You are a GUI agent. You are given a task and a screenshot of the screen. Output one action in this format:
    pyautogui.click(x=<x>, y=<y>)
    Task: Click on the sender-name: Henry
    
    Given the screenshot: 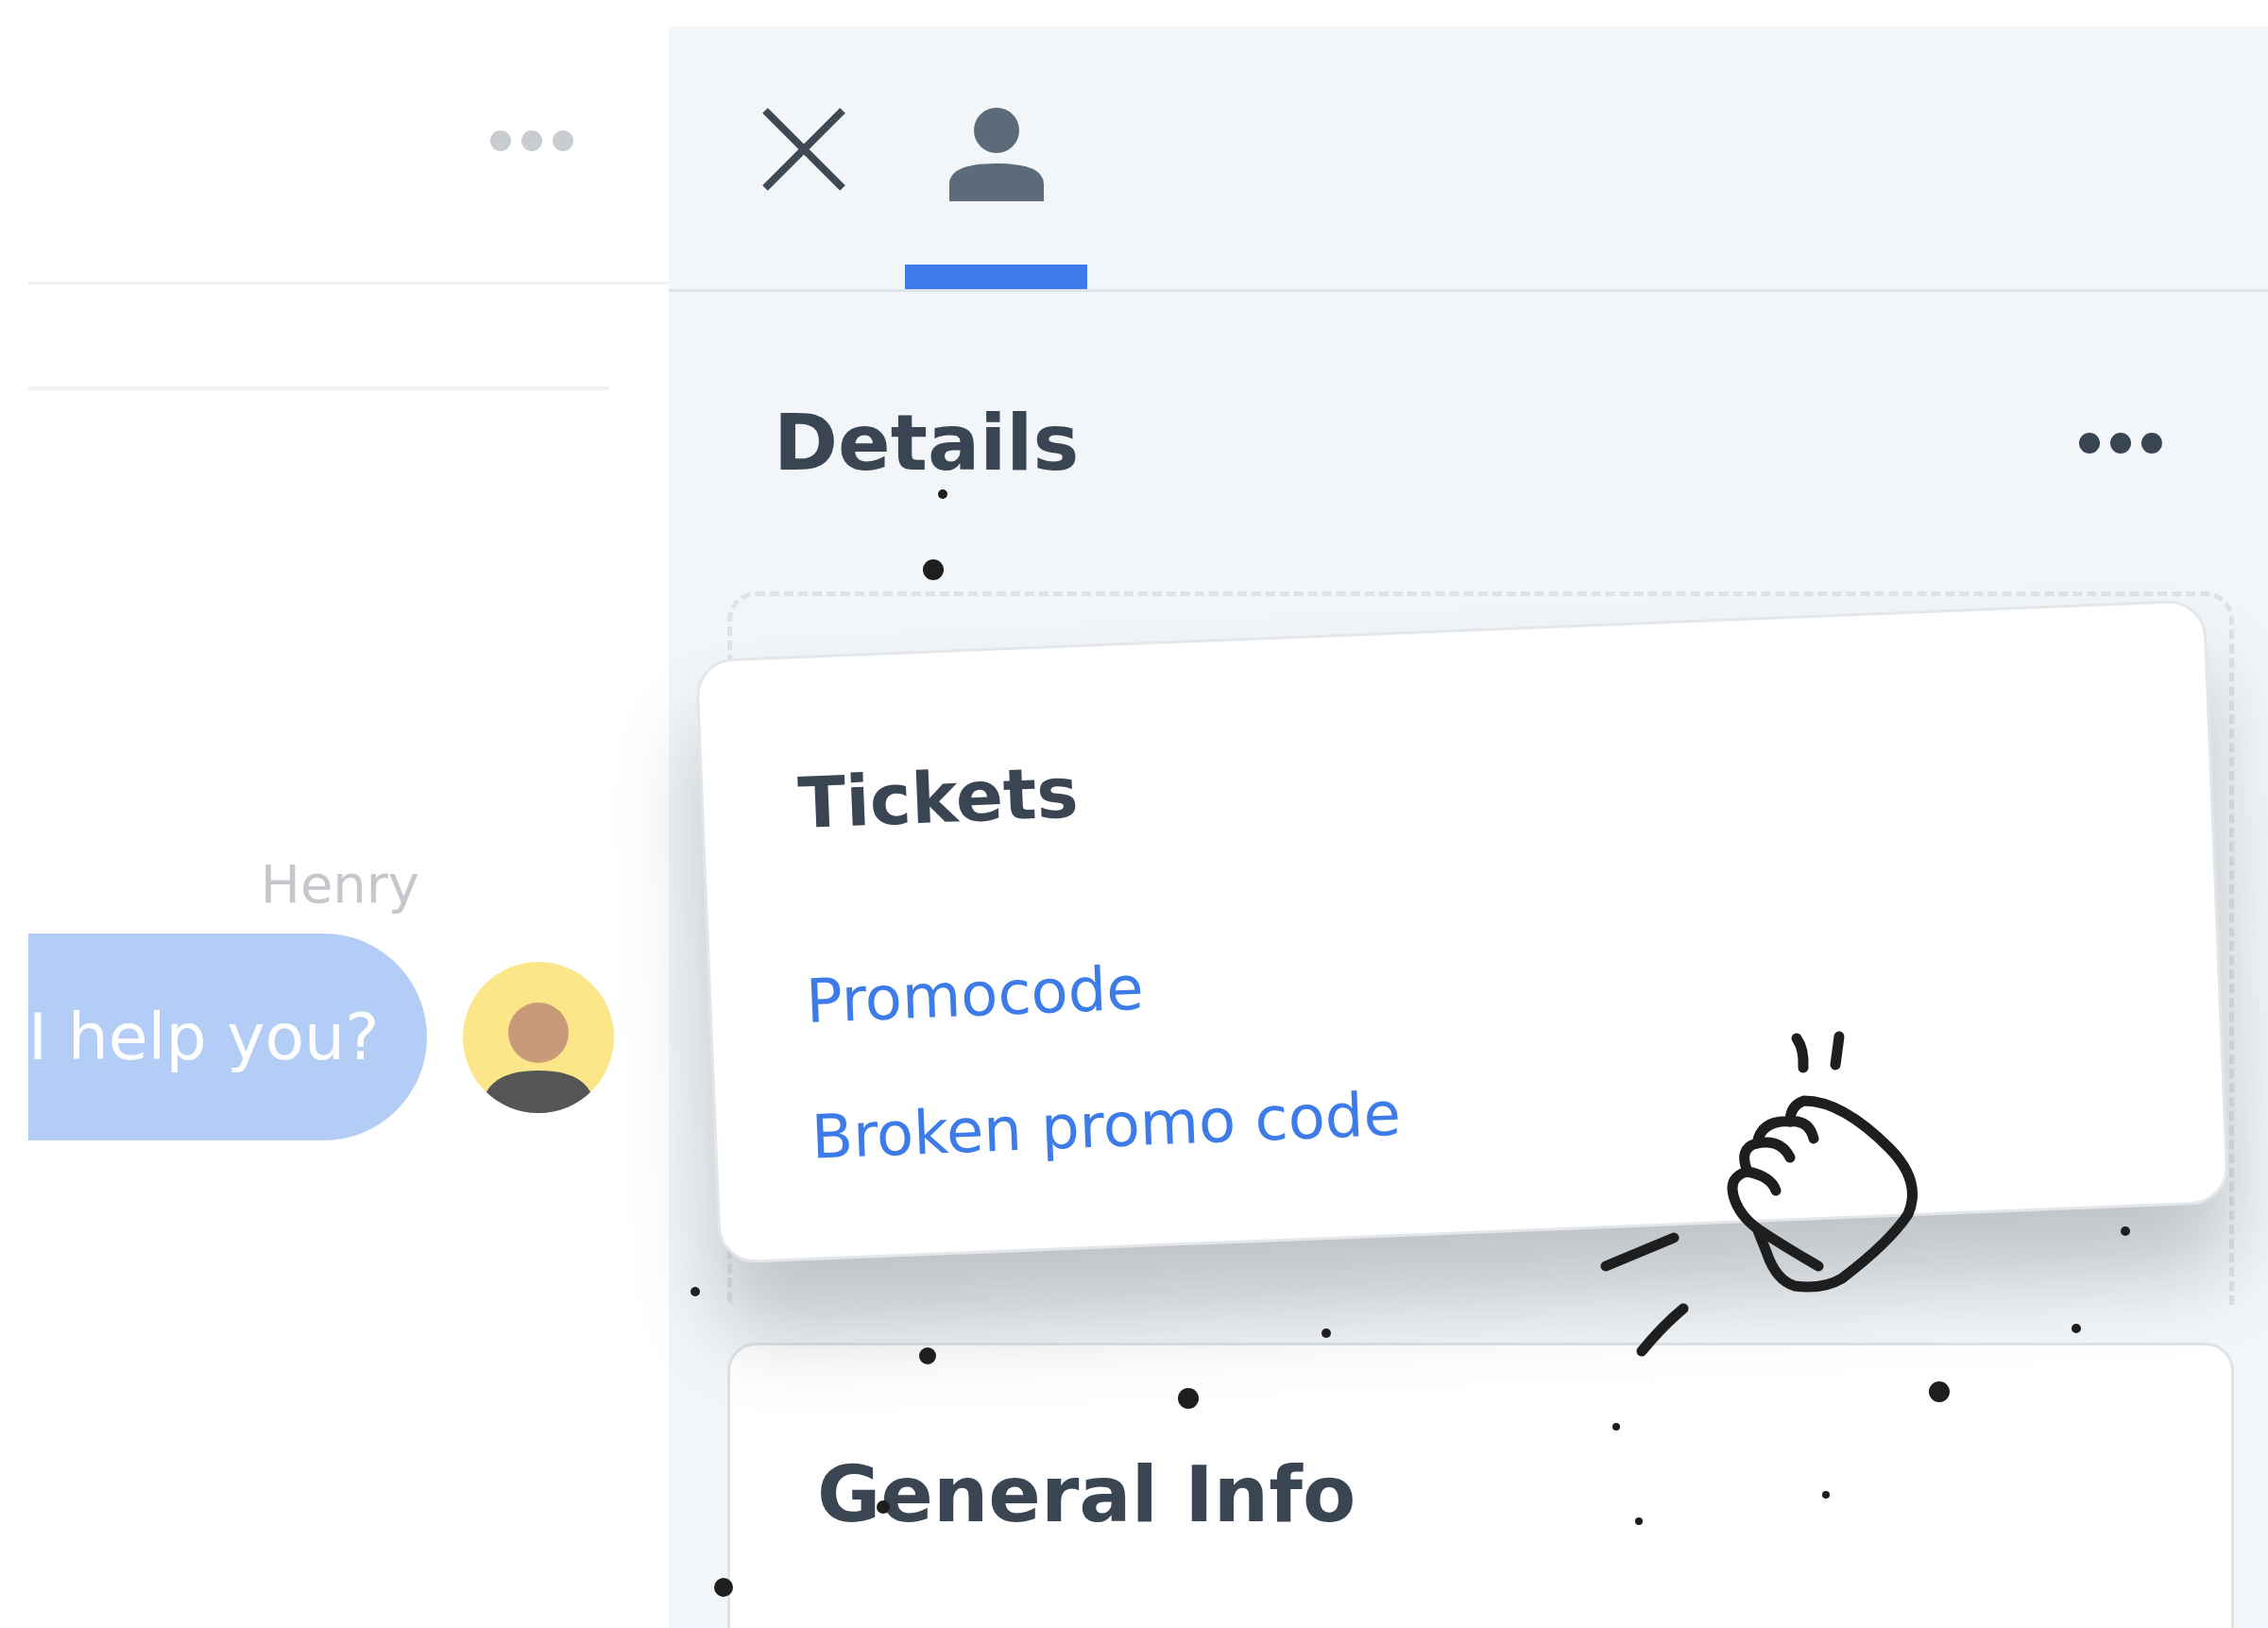 What is the action you would take?
    pyautogui.click(x=339, y=884)
    